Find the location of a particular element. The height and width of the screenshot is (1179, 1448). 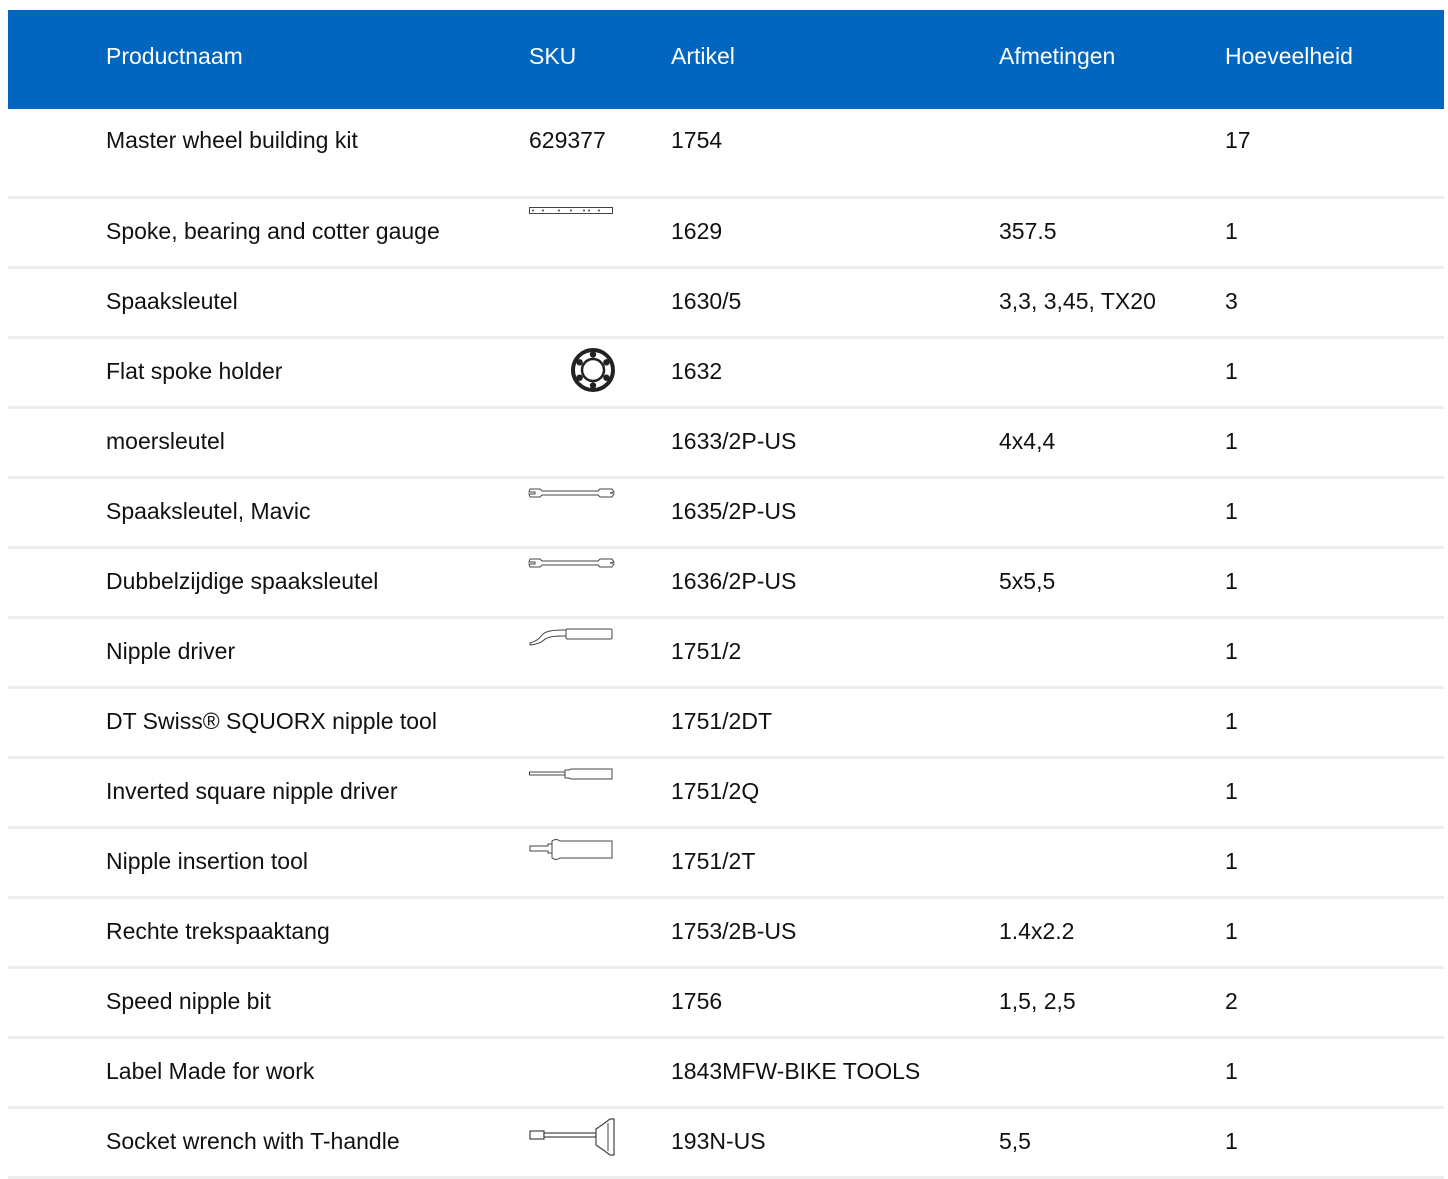

cell-dimensions: 3,3, 3,45, TX20 is located at coordinates (1077, 301).